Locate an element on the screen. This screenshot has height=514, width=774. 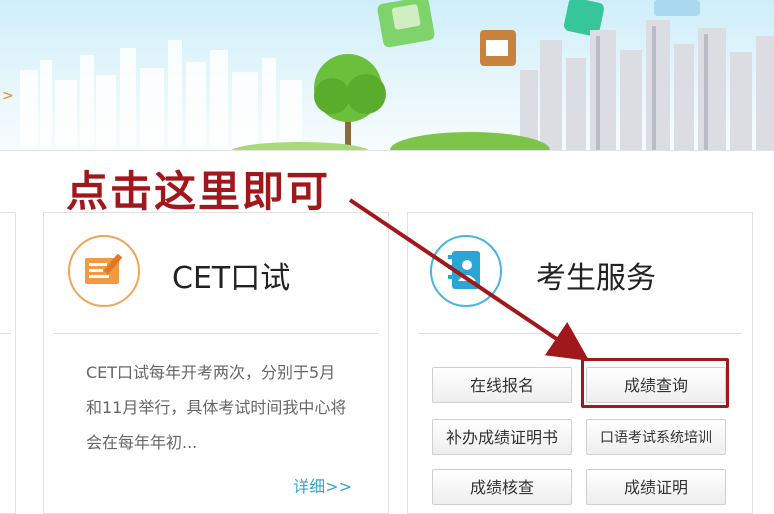
cet-card-title: CET口试 is located at coordinates (231, 278).